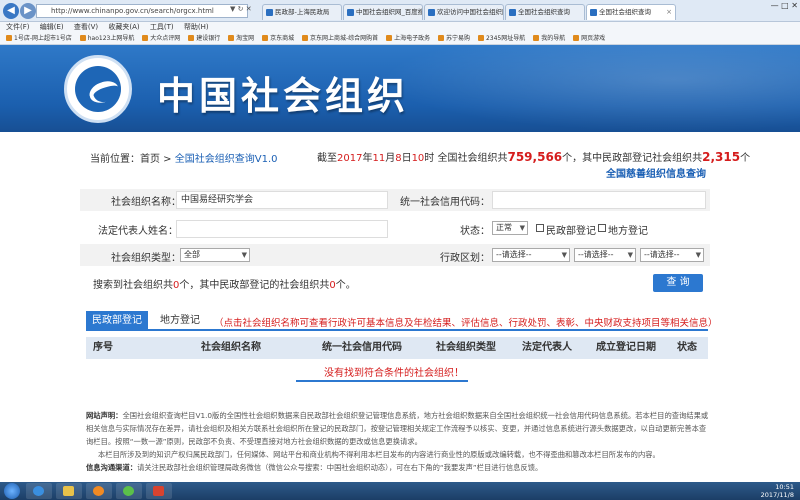 The height and width of the screenshot is (500, 800). Describe the element at coordinates (28, 11) in the screenshot. I see `forward-button: ▶` at that location.